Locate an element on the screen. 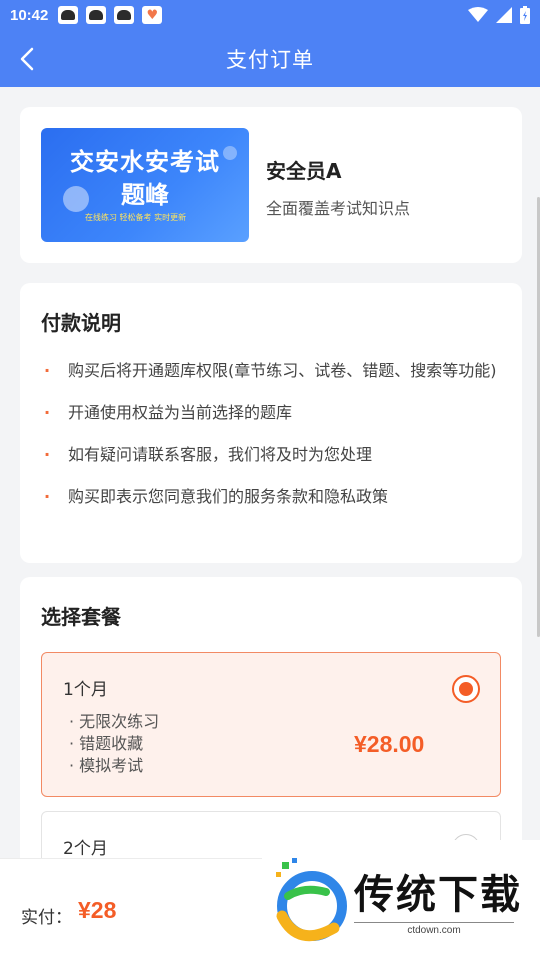 The width and height of the screenshot is (540, 960). heart-app-icon: ♥ is located at coordinates (152, 15).